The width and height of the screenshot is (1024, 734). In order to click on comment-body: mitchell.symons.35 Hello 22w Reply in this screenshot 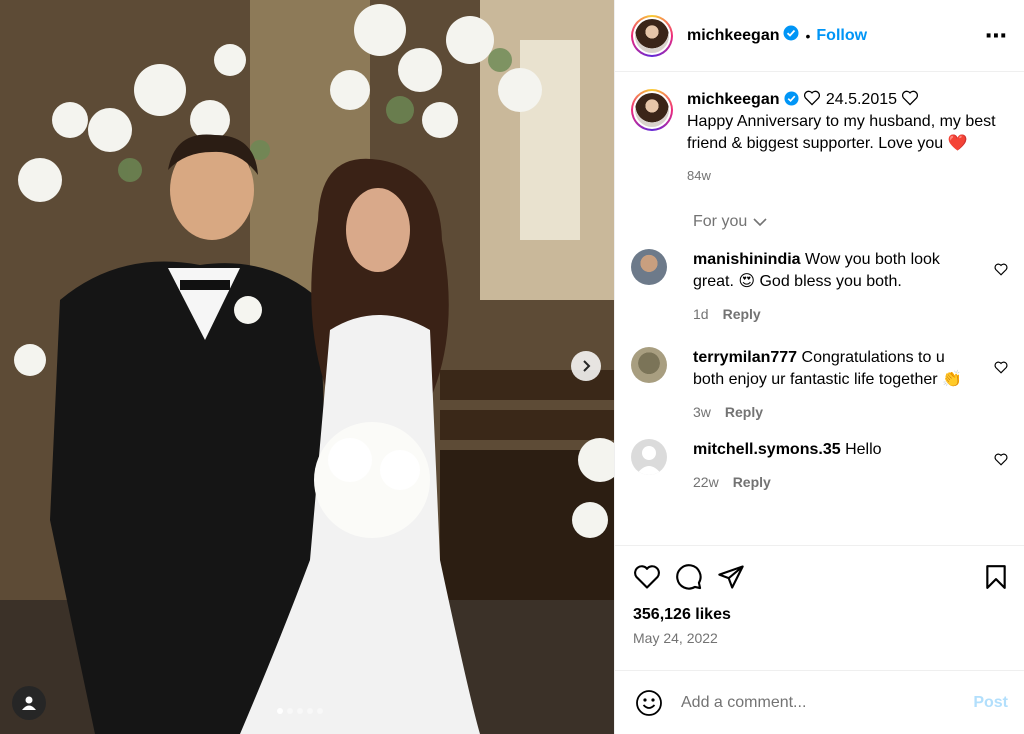, I will do `click(835, 466)`.